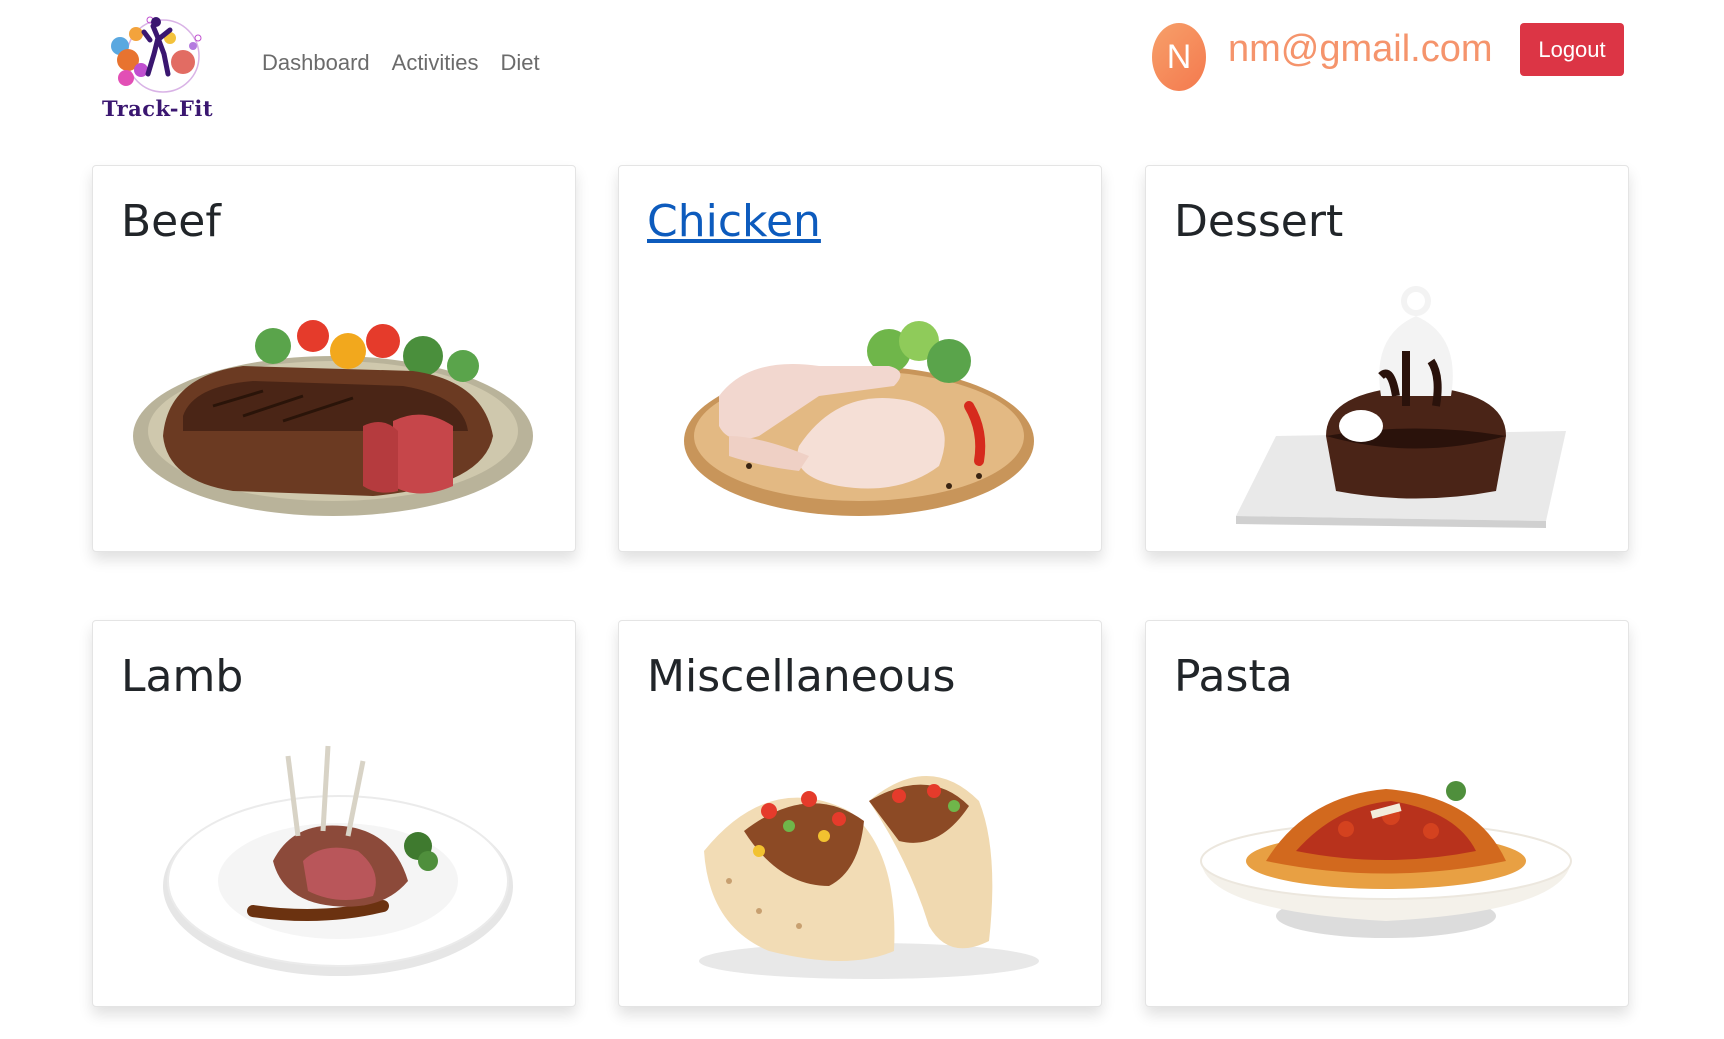 The width and height of the screenshot is (1724, 1039). What do you see at coordinates (1401, 407) in the screenshot?
I see `dessert-image` at bounding box center [1401, 407].